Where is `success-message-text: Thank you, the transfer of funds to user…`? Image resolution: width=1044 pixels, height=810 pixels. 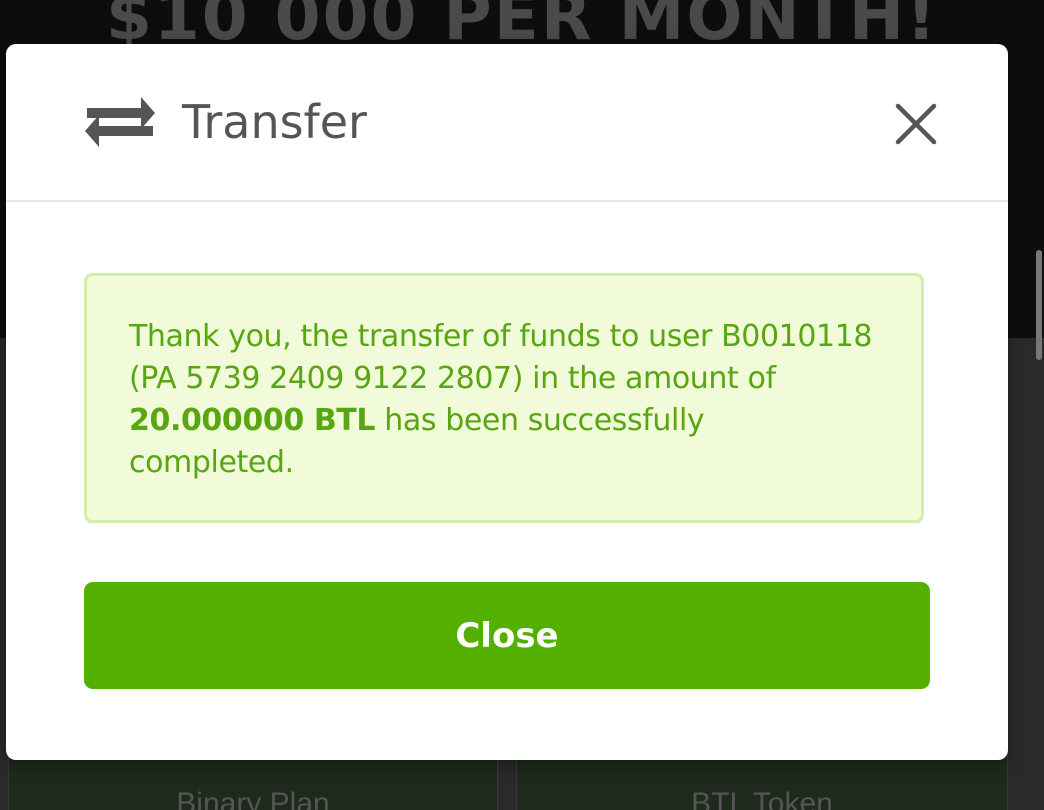 success-message-text: Thank you, the transfer of funds to user… is located at coordinates (501, 357).